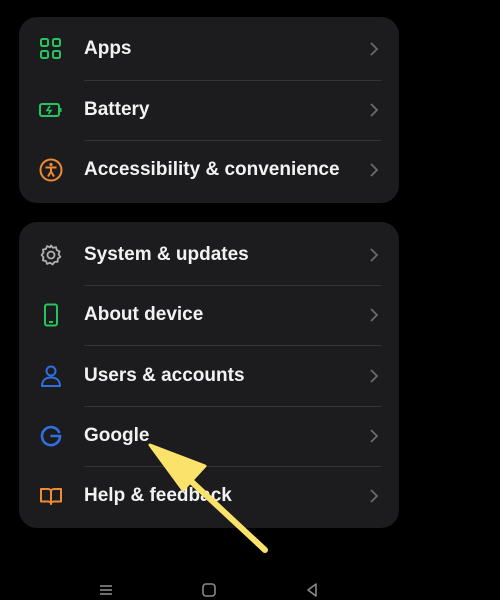  What do you see at coordinates (51, 376) in the screenshot?
I see `user-icon` at bounding box center [51, 376].